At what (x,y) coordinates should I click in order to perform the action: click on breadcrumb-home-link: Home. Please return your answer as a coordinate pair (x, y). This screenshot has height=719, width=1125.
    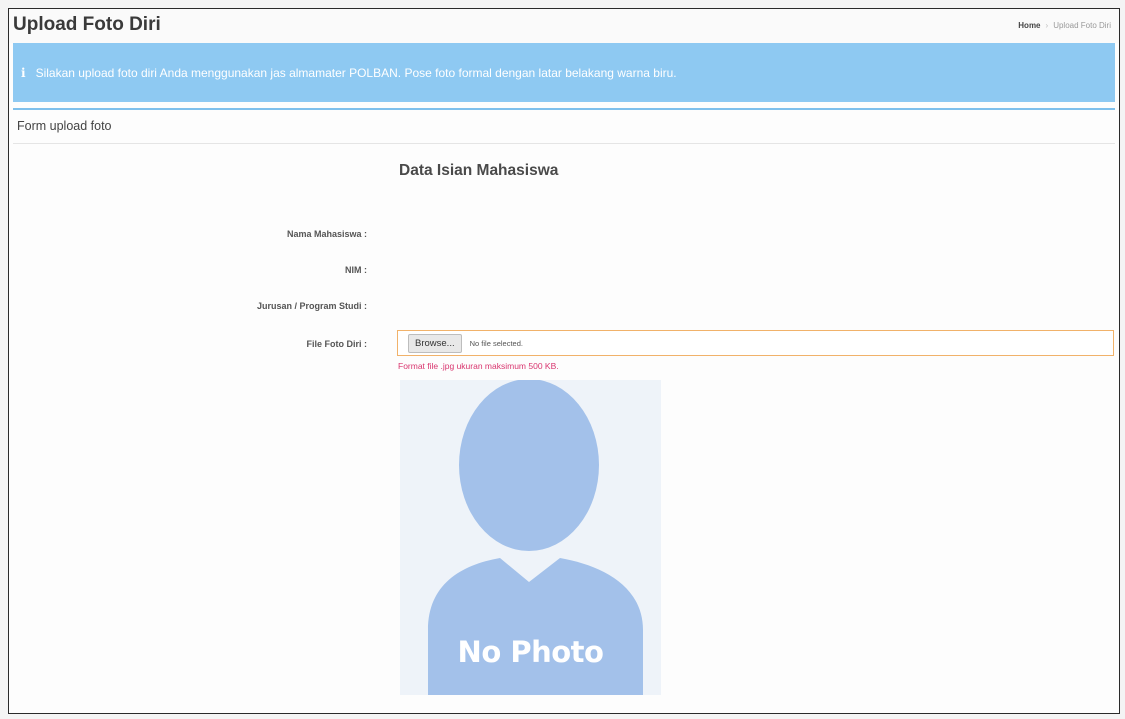
    Looking at the image, I should click on (1029, 25).